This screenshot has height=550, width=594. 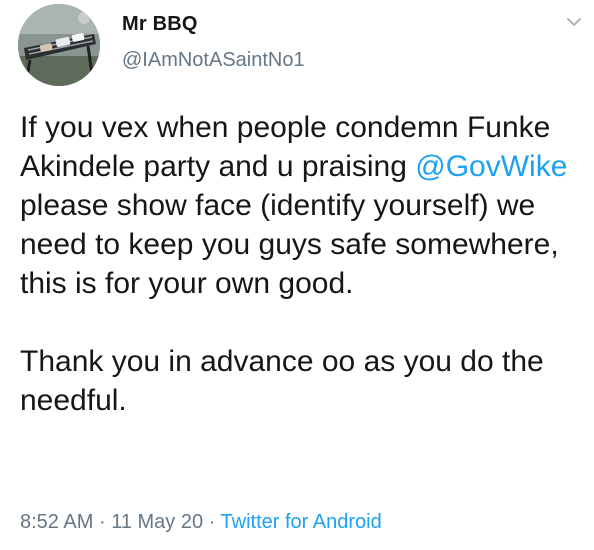 What do you see at coordinates (301, 522) in the screenshot?
I see `source-link: Twitter for Android` at bounding box center [301, 522].